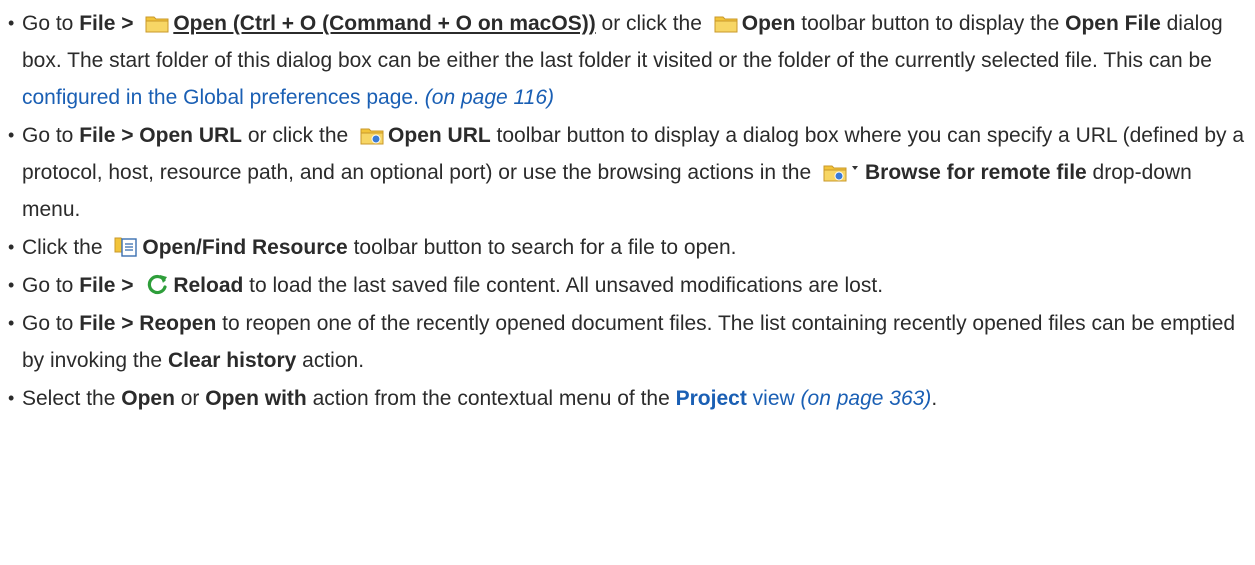  What do you see at coordinates (489, 97) in the screenshot?
I see `page-reference: (on page 116)` at bounding box center [489, 97].